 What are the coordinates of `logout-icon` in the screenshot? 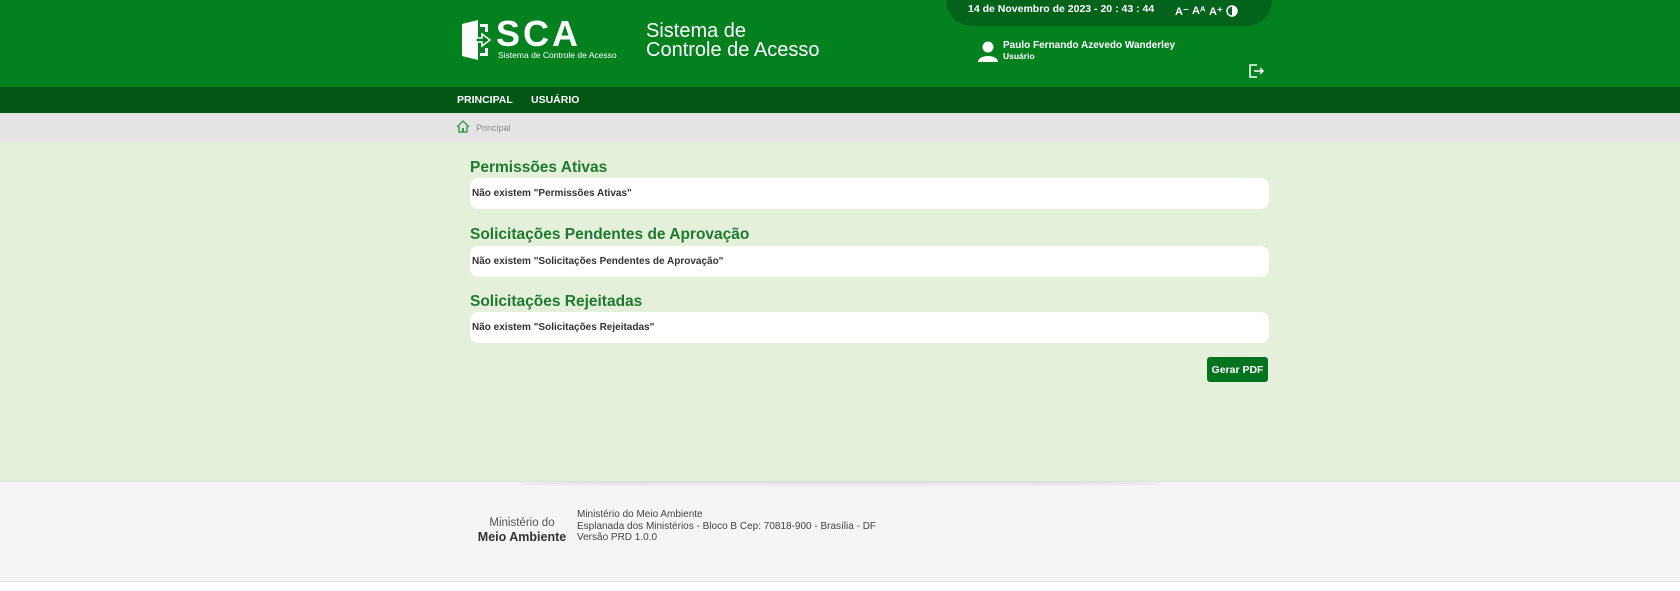 It's located at (1256, 71).